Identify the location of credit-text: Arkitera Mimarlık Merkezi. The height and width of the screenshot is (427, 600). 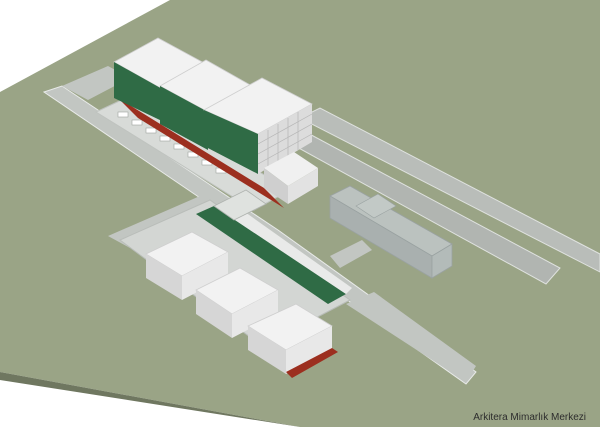
(529, 417).